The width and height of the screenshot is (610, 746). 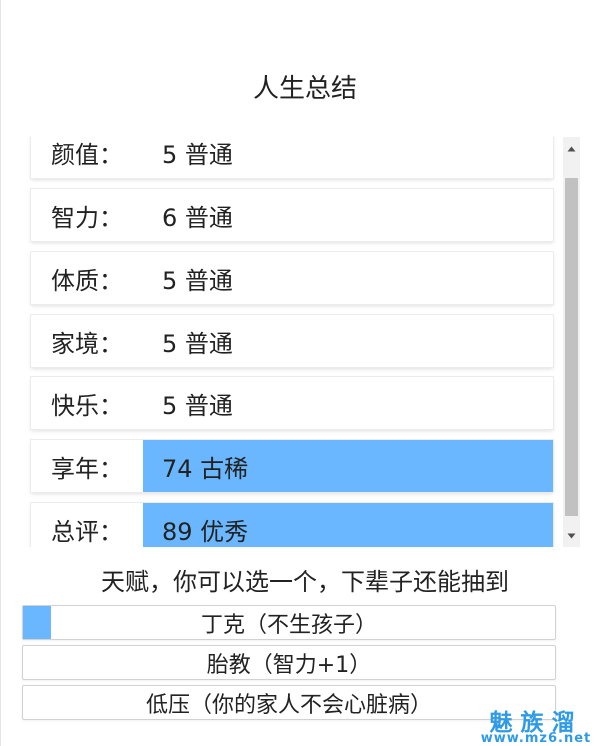 What do you see at coordinates (305, 582) in the screenshot?
I see `talent-heading: 天赋，你可以选一个，下辈子还能抽到` at bounding box center [305, 582].